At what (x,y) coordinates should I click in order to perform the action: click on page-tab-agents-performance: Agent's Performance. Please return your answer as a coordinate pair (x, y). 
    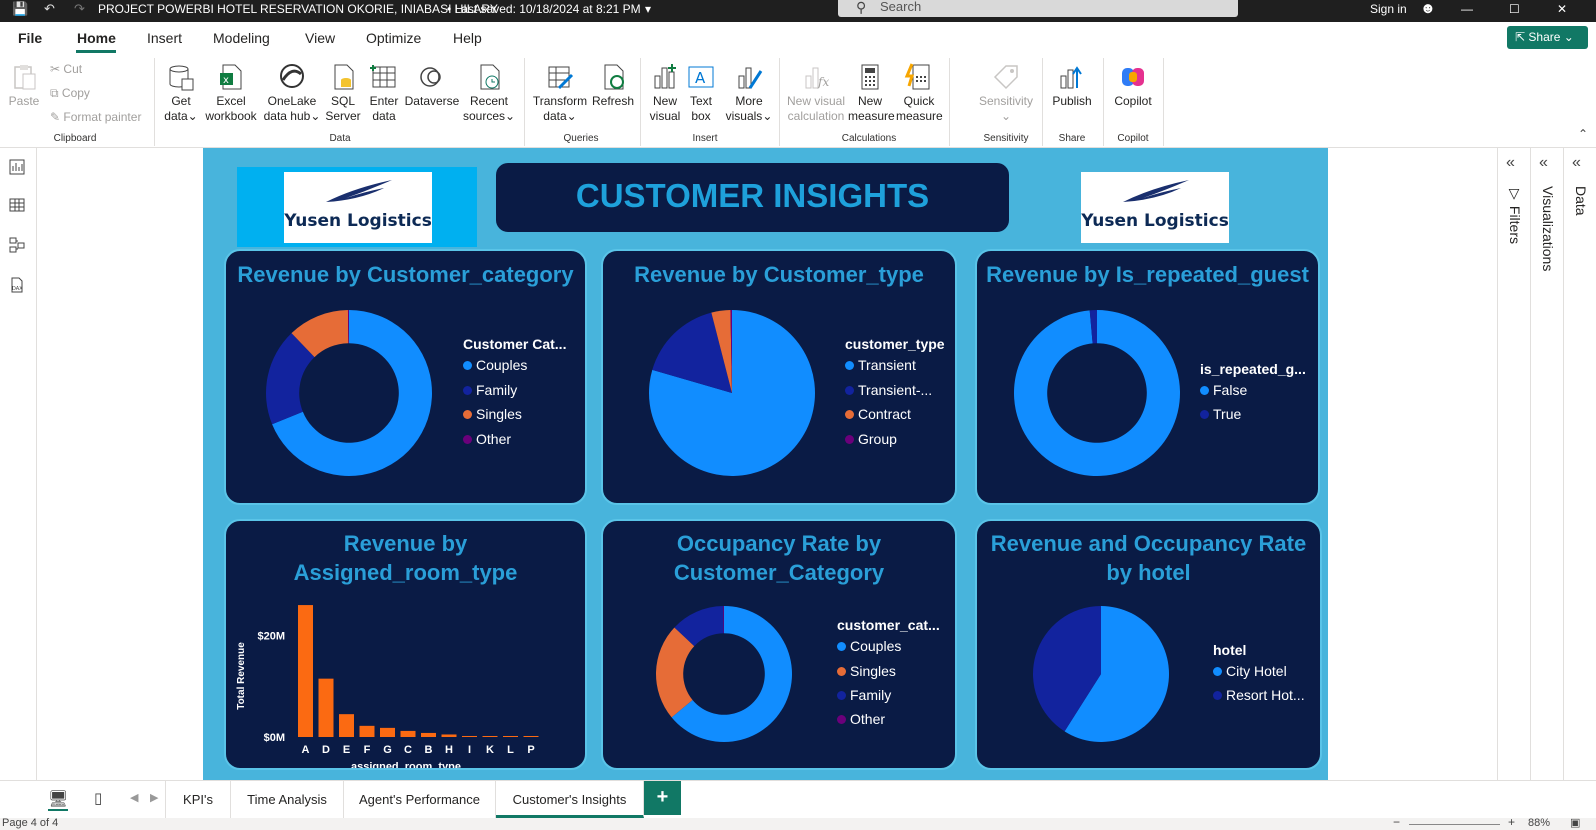
    Looking at the image, I should click on (420, 799).